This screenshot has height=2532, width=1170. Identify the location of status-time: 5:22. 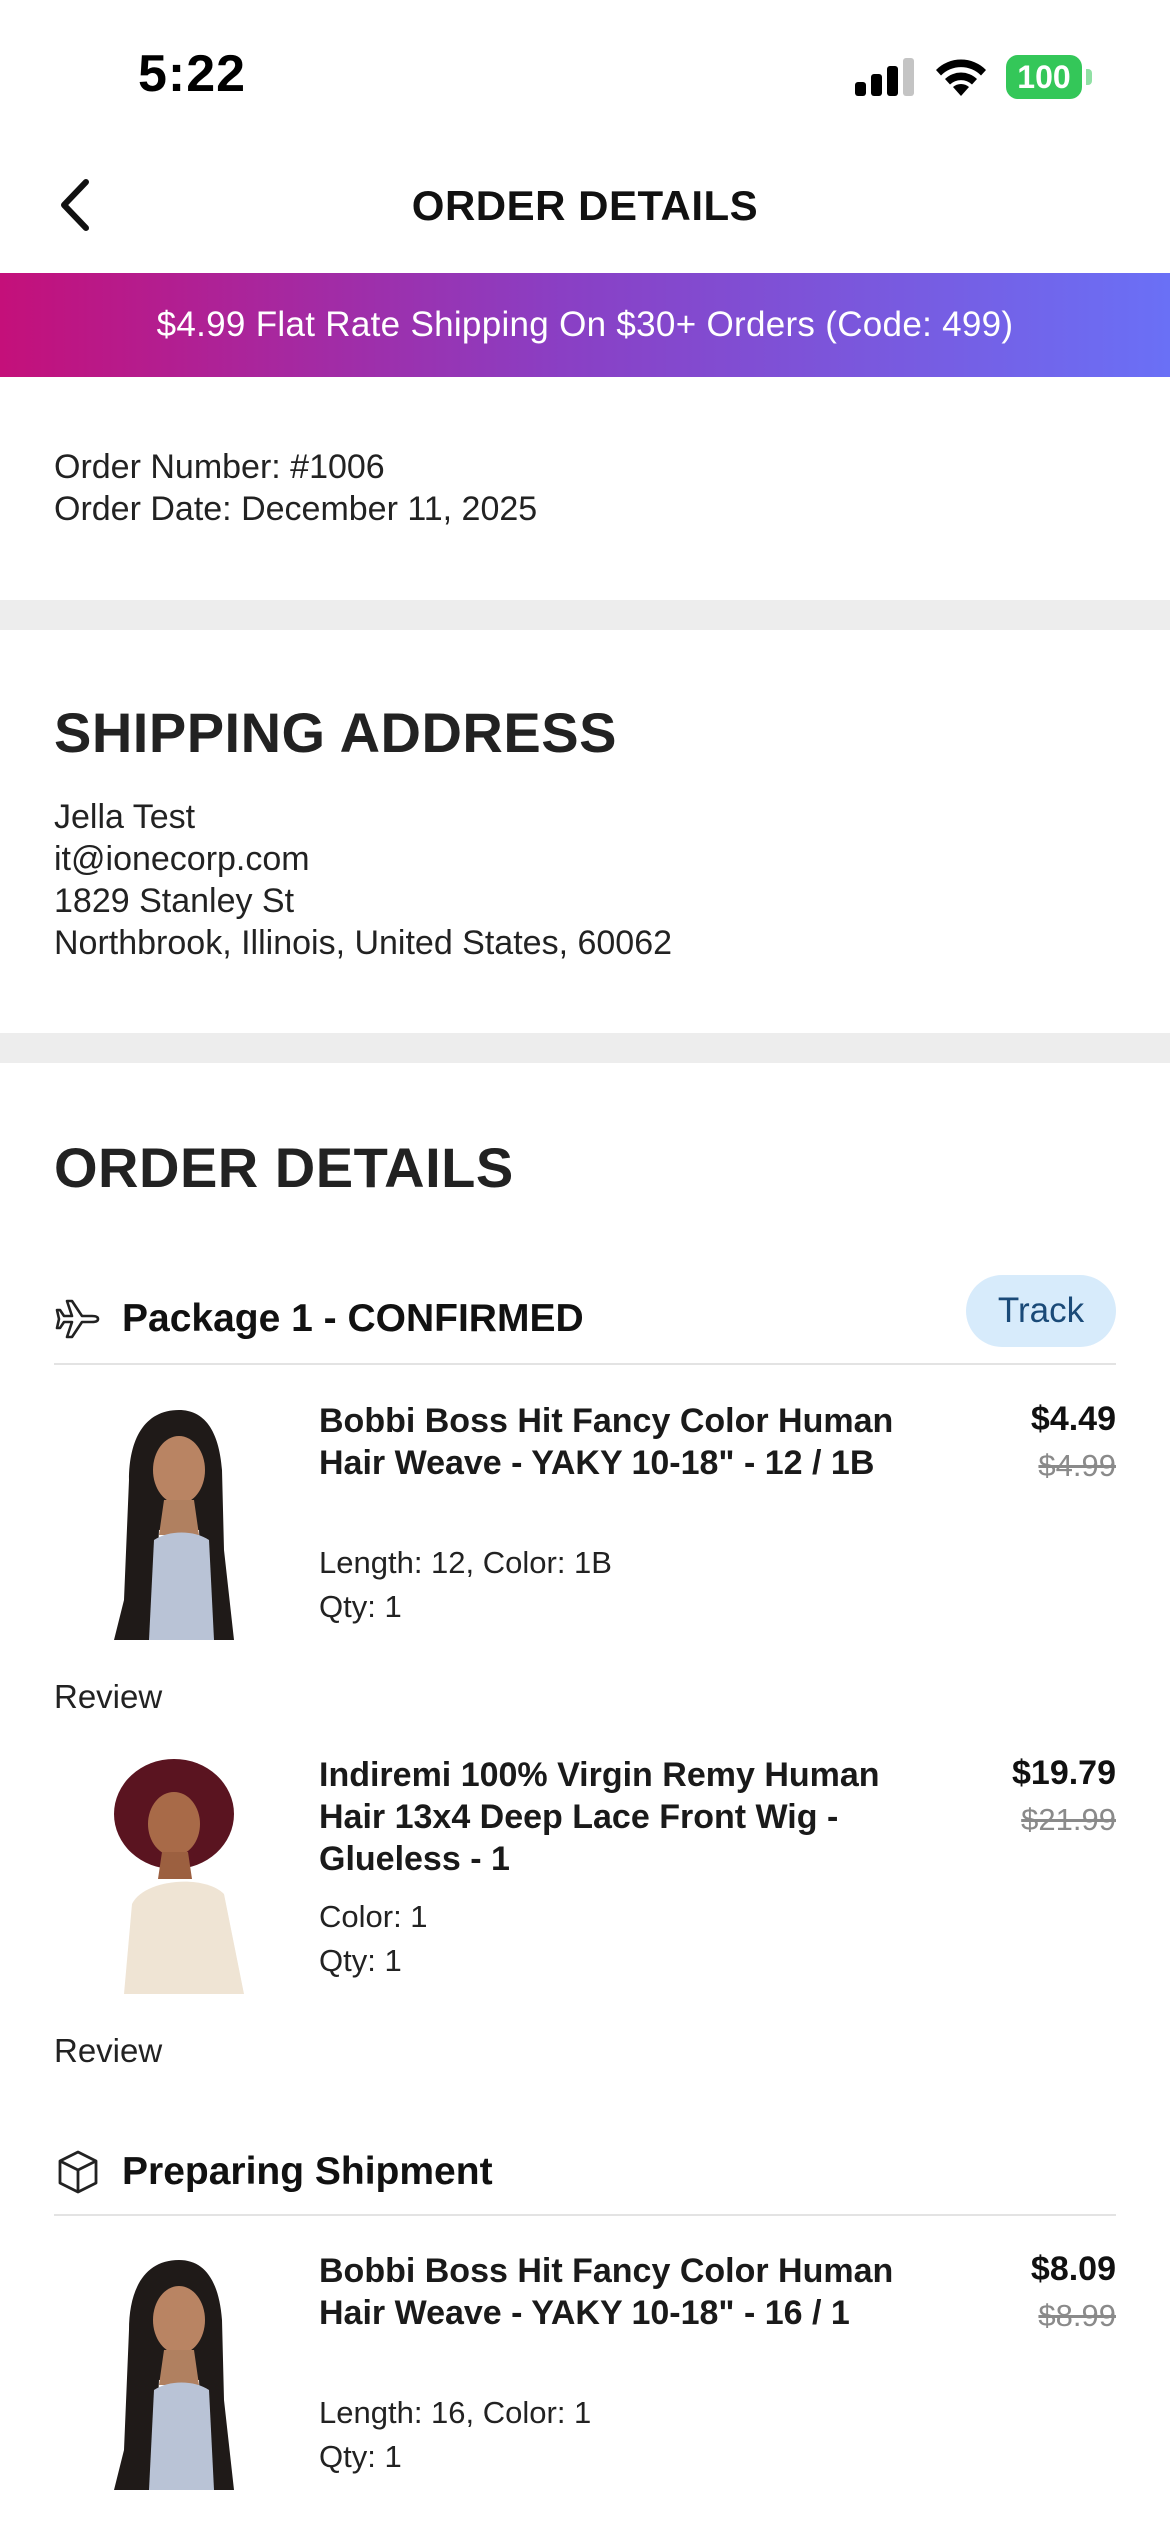
(192, 74).